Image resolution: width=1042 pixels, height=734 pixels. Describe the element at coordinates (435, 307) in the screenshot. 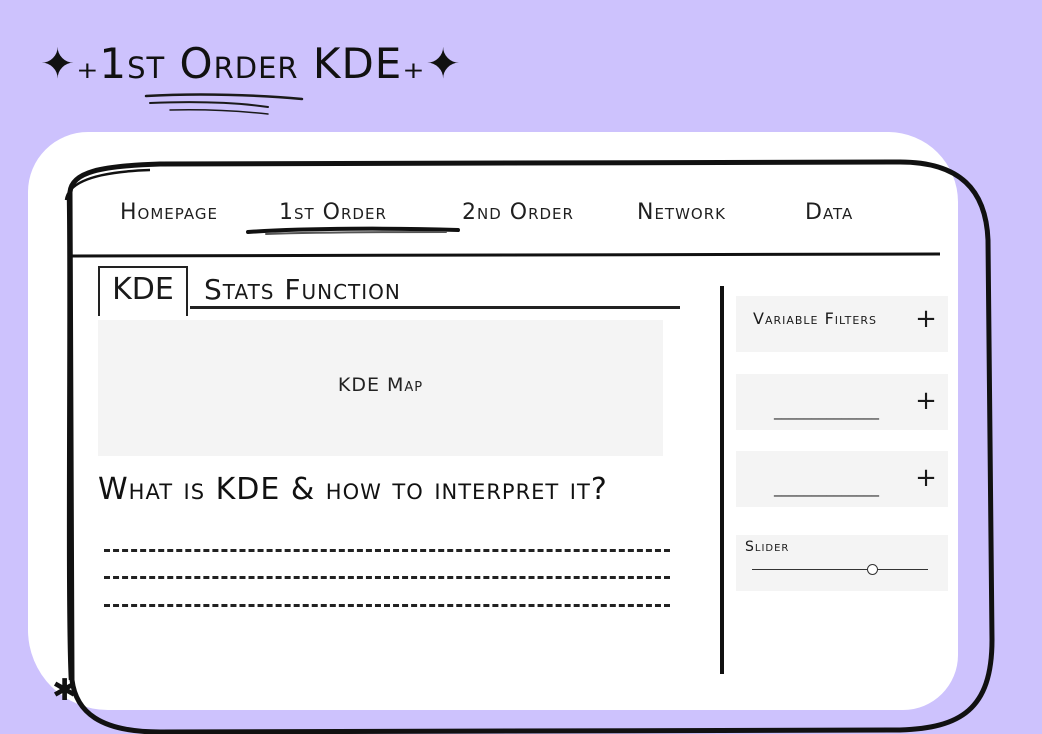

I see `tab-baseline` at that location.